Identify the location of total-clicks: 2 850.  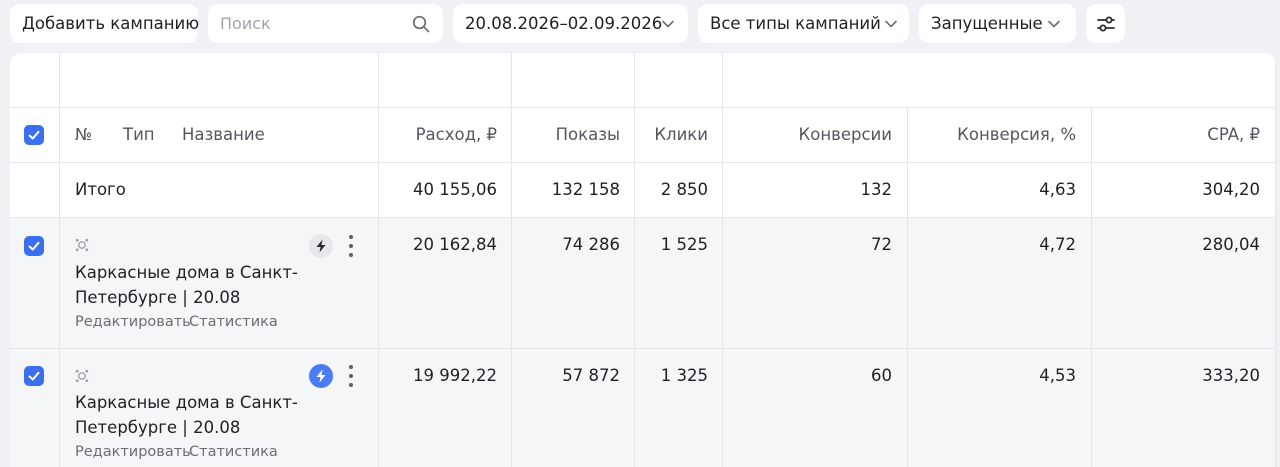
(684, 189).